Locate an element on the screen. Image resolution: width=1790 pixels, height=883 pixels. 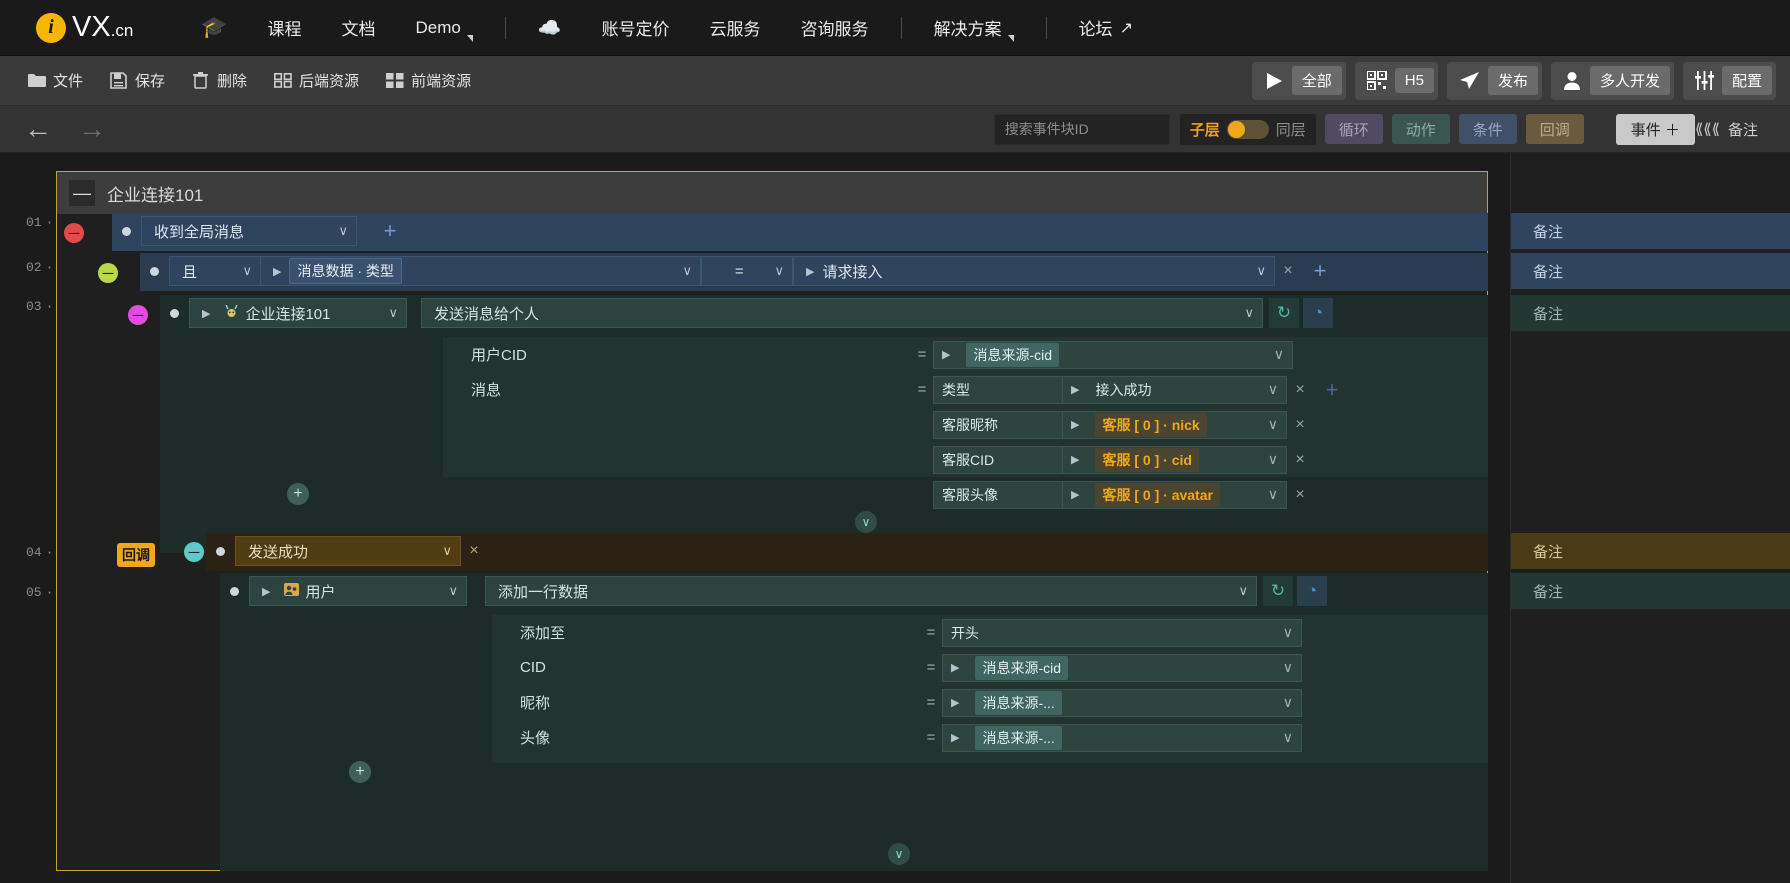
nav-forum: 论坛 ↗ is located at coordinates (1106, 28).